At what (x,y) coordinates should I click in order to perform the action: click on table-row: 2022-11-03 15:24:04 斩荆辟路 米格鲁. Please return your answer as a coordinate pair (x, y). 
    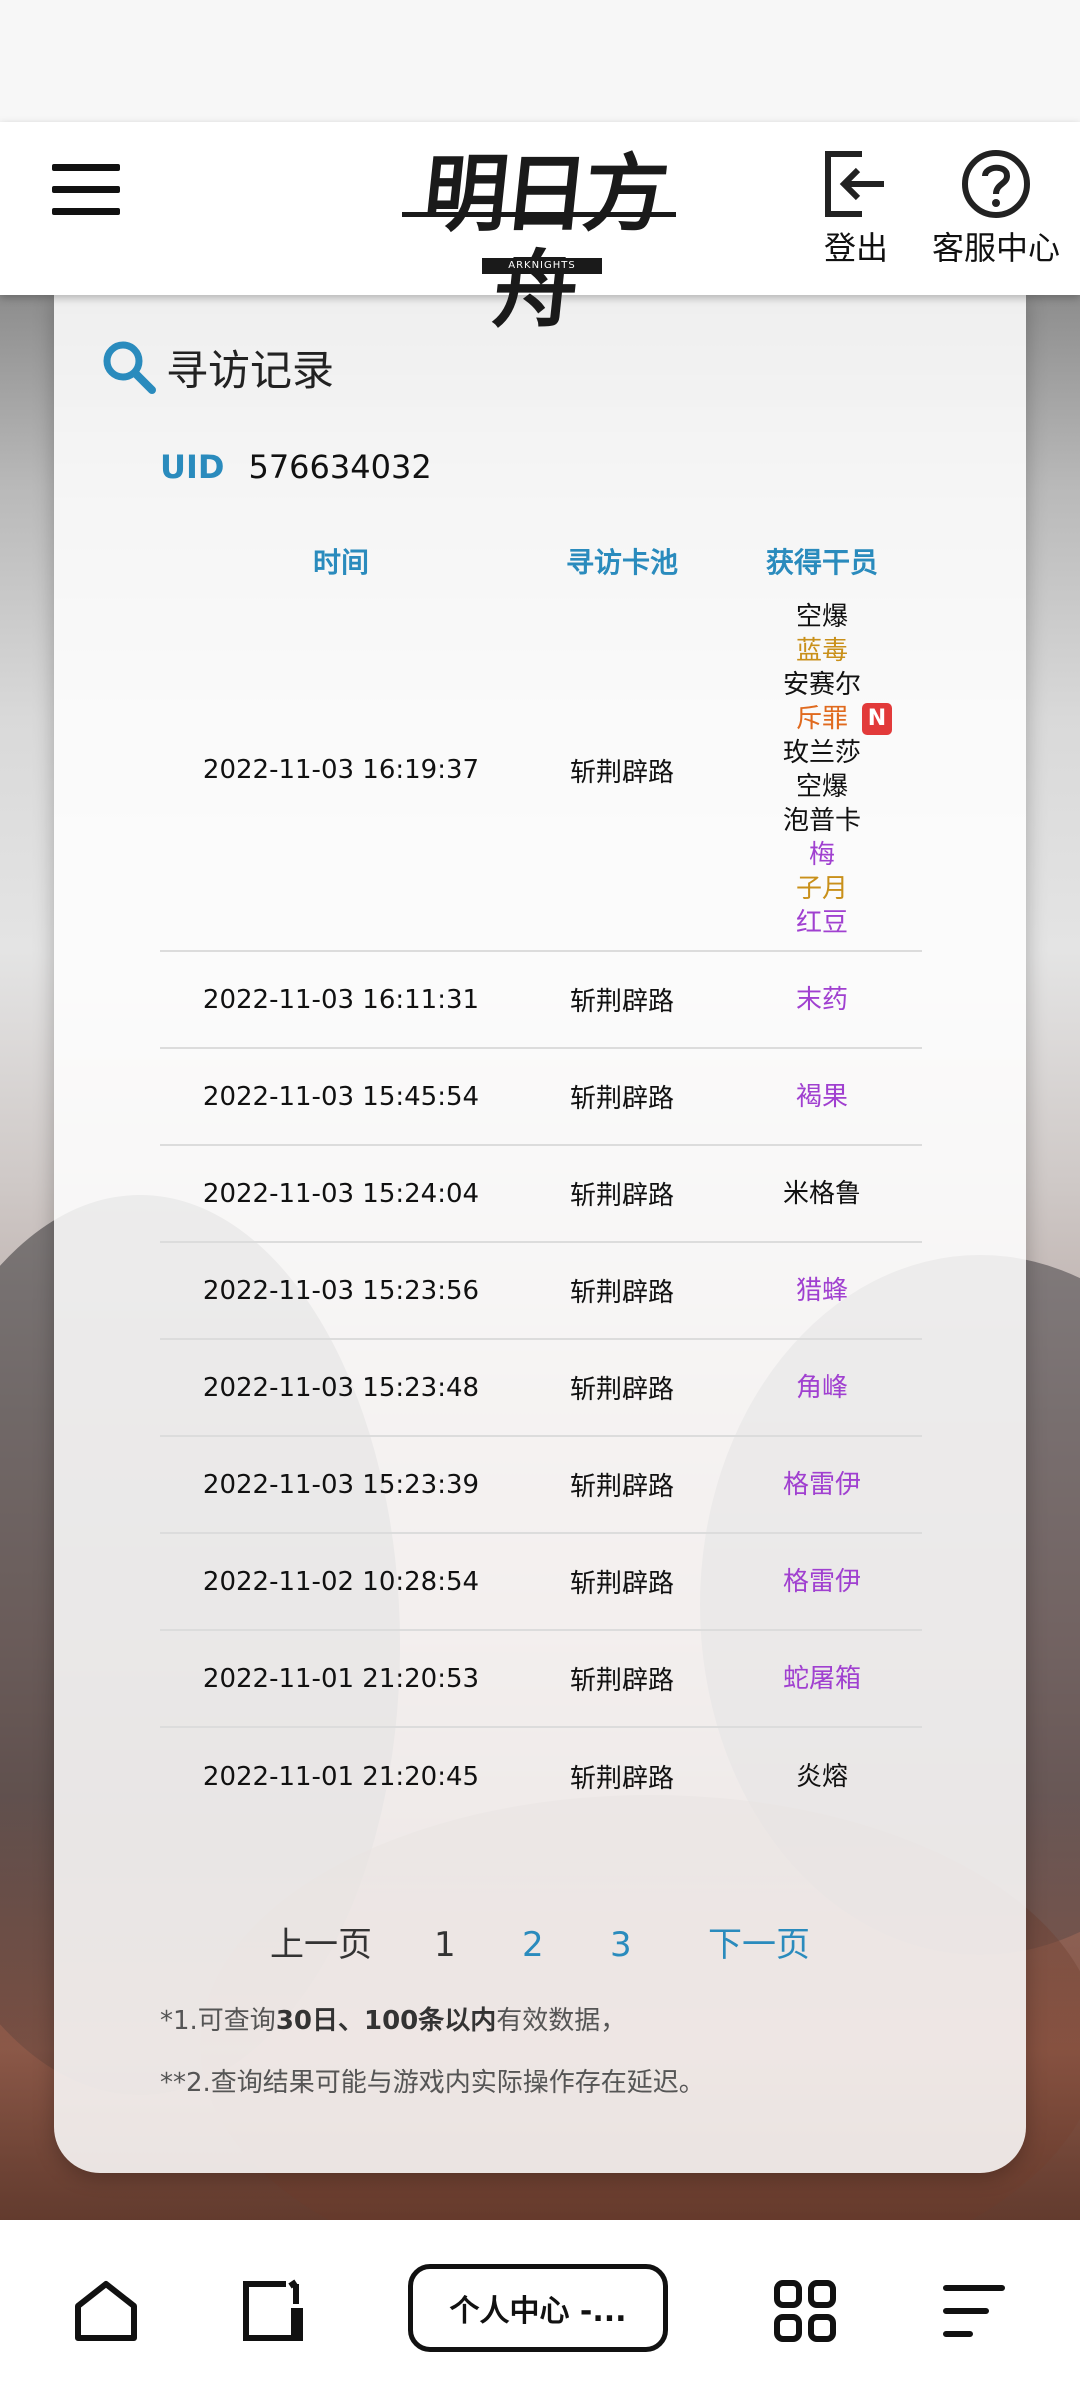
    Looking at the image, I should click on (541, 1194).